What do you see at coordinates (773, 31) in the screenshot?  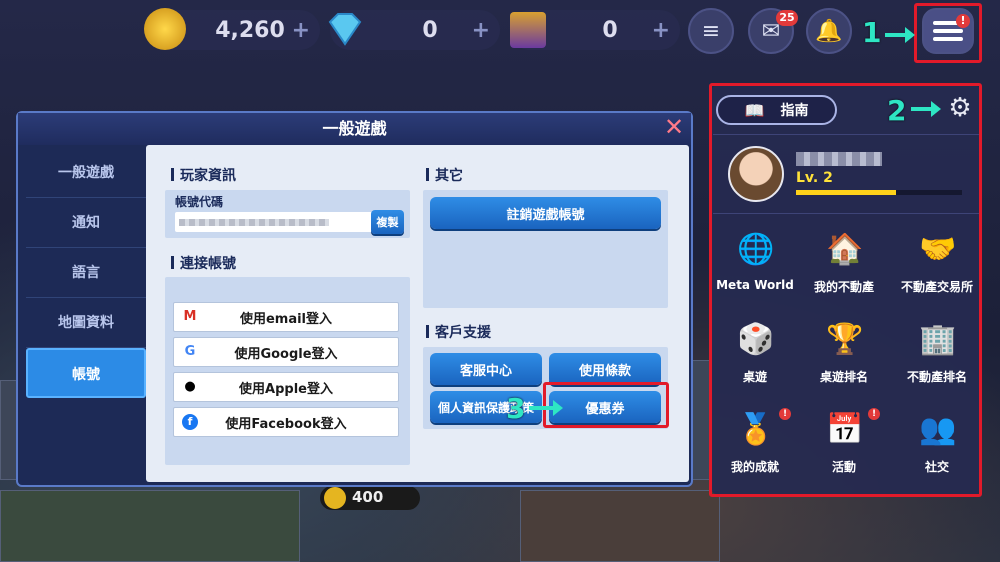 I see `mail-button: ✉ 25` at bounding box center [773, 31].